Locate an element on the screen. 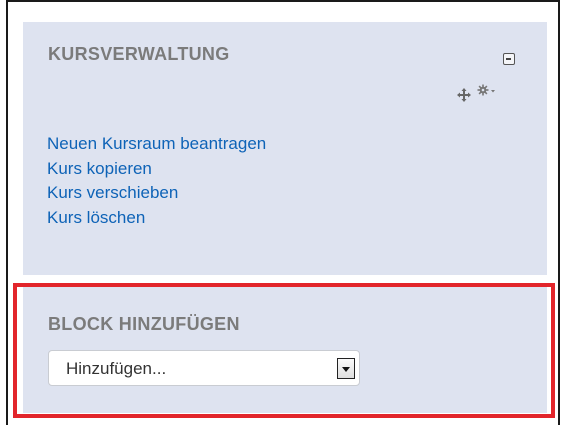 The height and width of the screenshot is (425, 566). dropdown-arrow-icon is located at coordinates (346, 368).